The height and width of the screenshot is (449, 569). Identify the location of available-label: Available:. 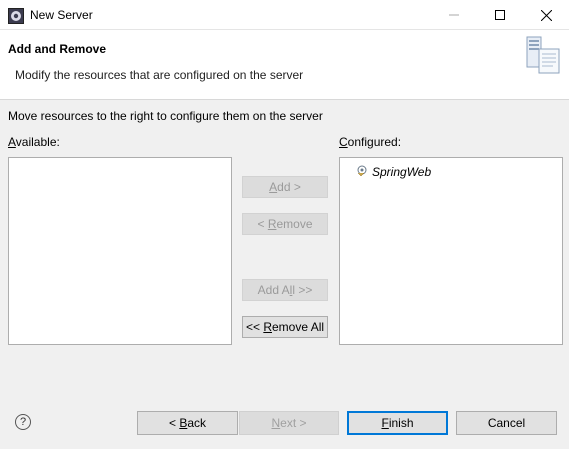
(34, 142).